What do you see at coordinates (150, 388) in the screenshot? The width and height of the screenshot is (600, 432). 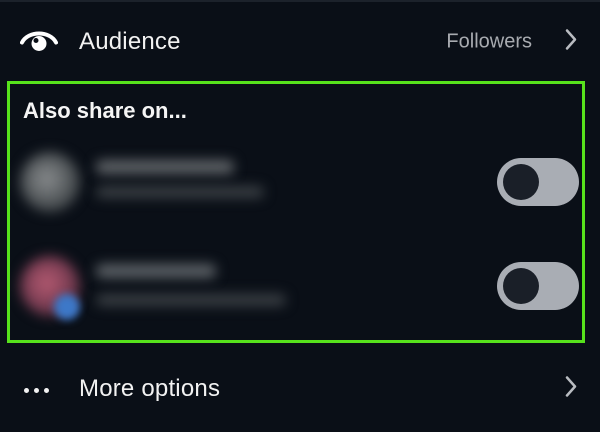 I see `more-options-label: More options` at bounding box center [150, 388].